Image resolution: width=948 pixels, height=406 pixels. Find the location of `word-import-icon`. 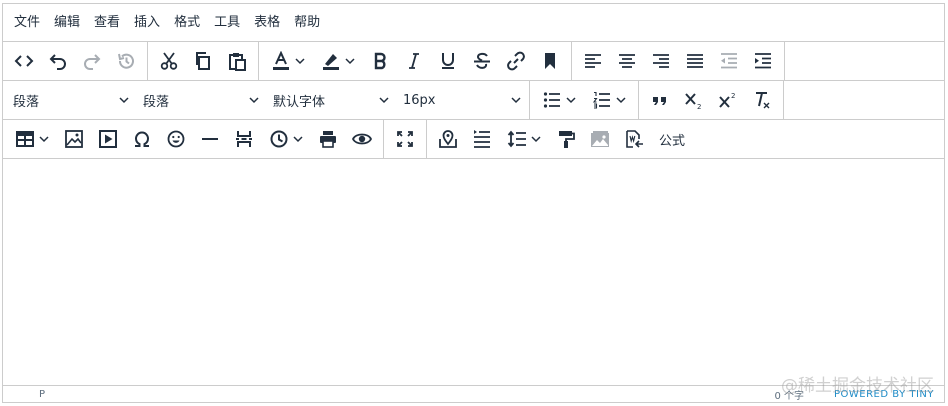

word-import-icon is located at coordinates (634, 139).